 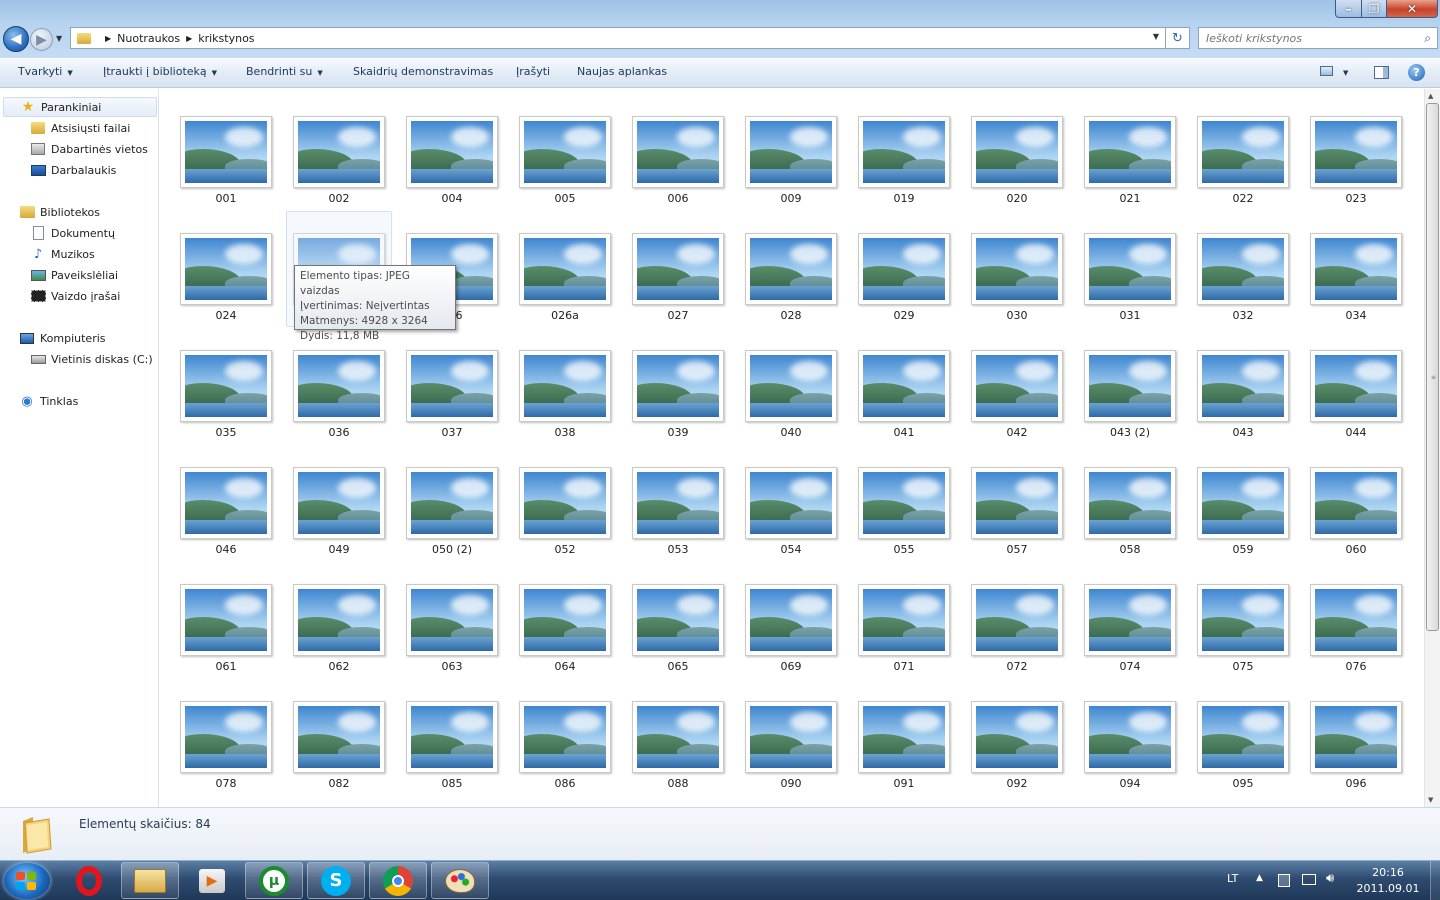 What do you see at coordinates (339, 400) in the screenshot?
I see `file-tile: 036` at bounding box center [339, 400].